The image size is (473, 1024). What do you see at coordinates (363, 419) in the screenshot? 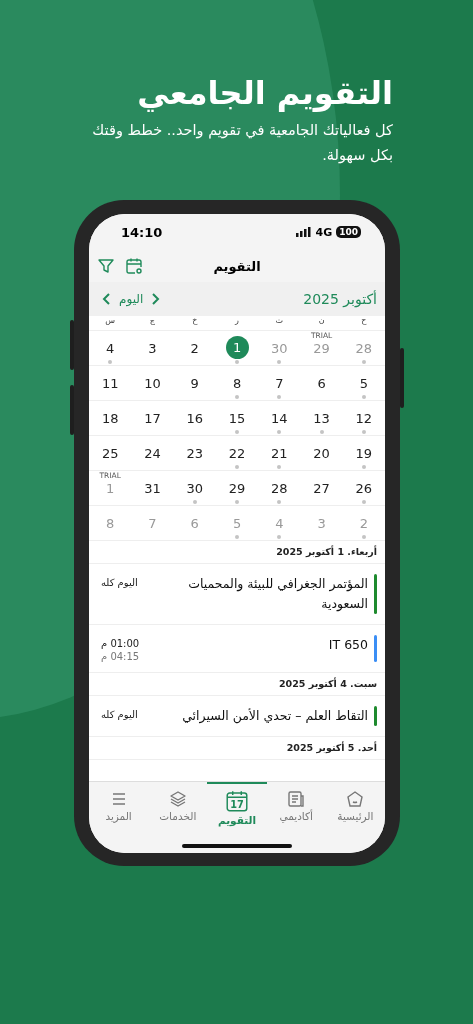
I see `day-number: 12` at bounding box center [363, 419].